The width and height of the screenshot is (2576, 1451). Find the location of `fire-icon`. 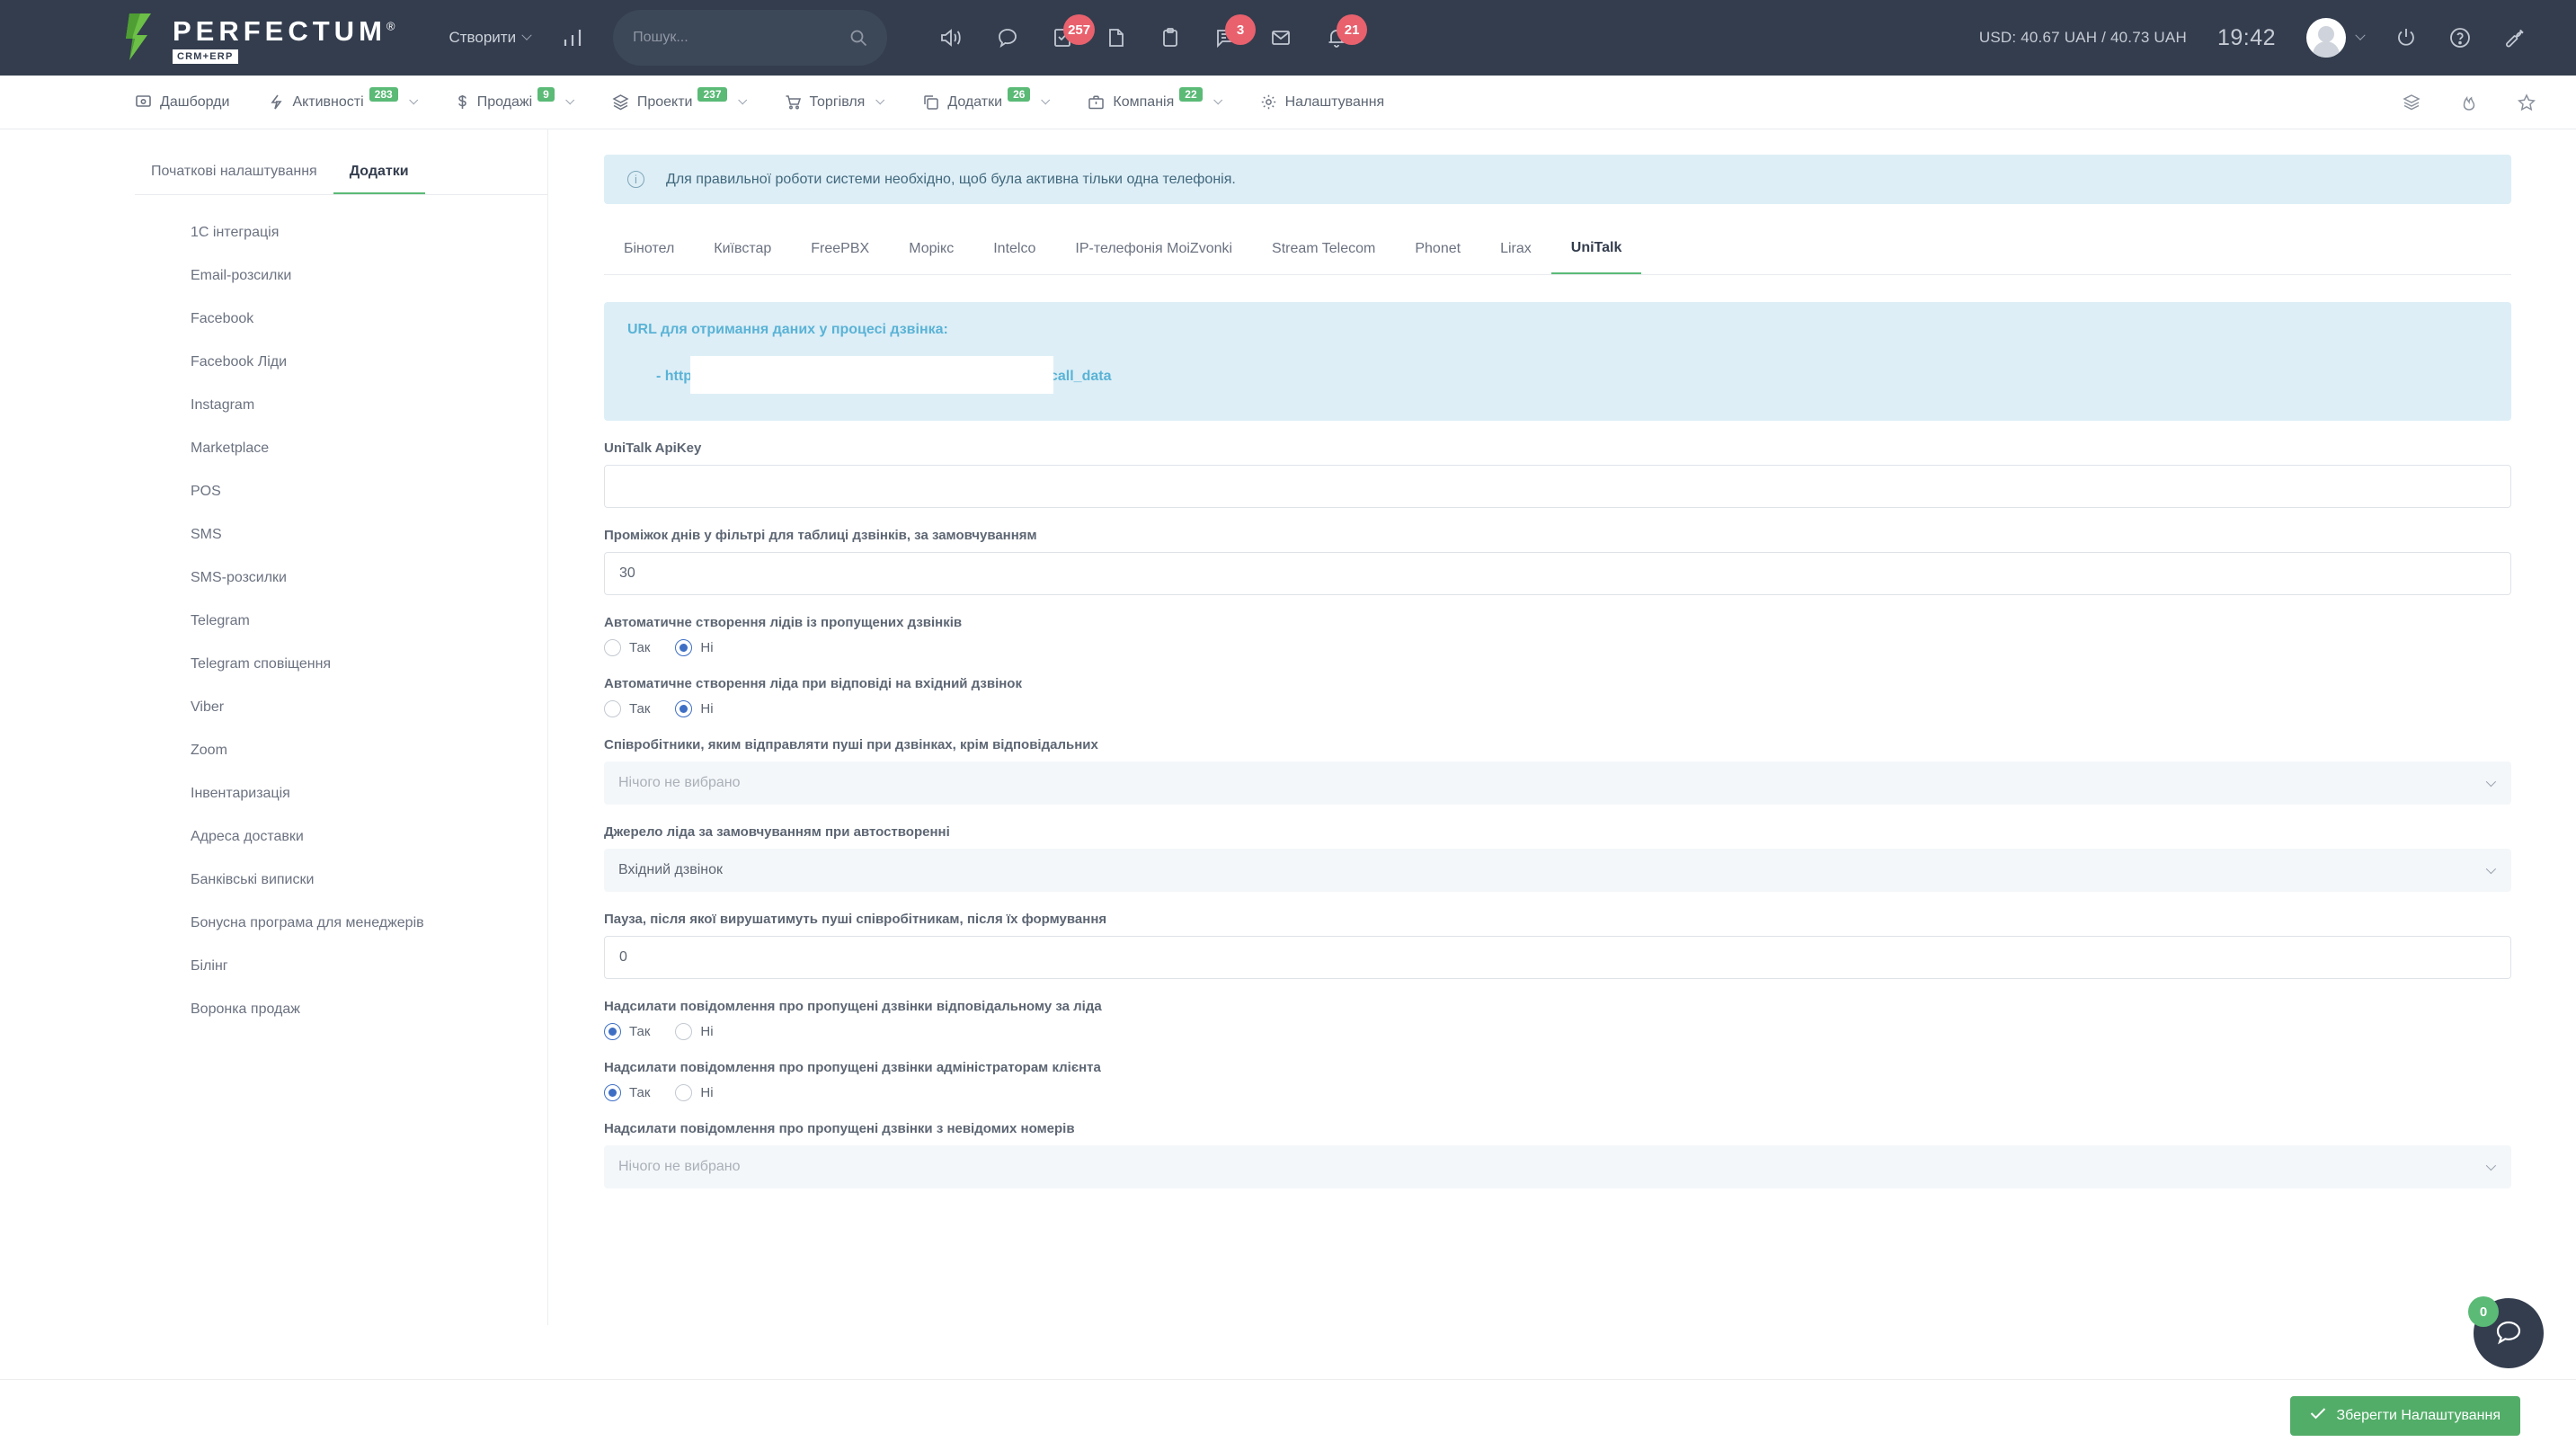

fire-icon is located at coordinates (2469, 102).